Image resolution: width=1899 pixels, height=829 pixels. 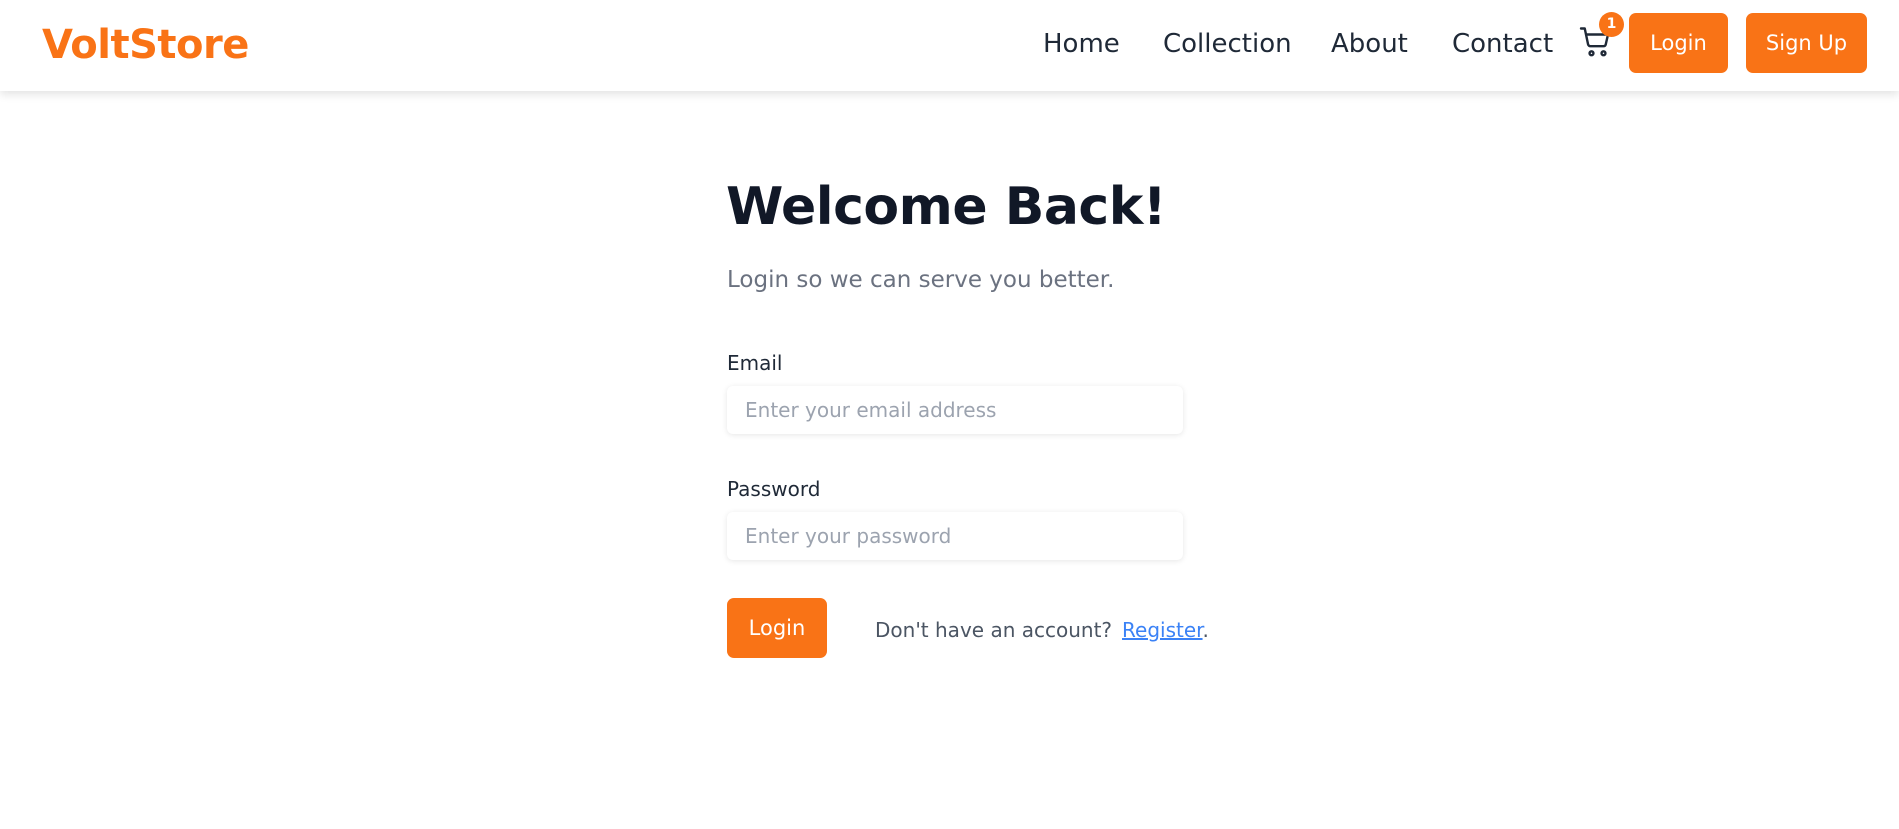 What do you see at coordinates (1806, 43) in the screenshot?
I see `header-signup-button: Sign Up` at bounding box center [1806, 43].